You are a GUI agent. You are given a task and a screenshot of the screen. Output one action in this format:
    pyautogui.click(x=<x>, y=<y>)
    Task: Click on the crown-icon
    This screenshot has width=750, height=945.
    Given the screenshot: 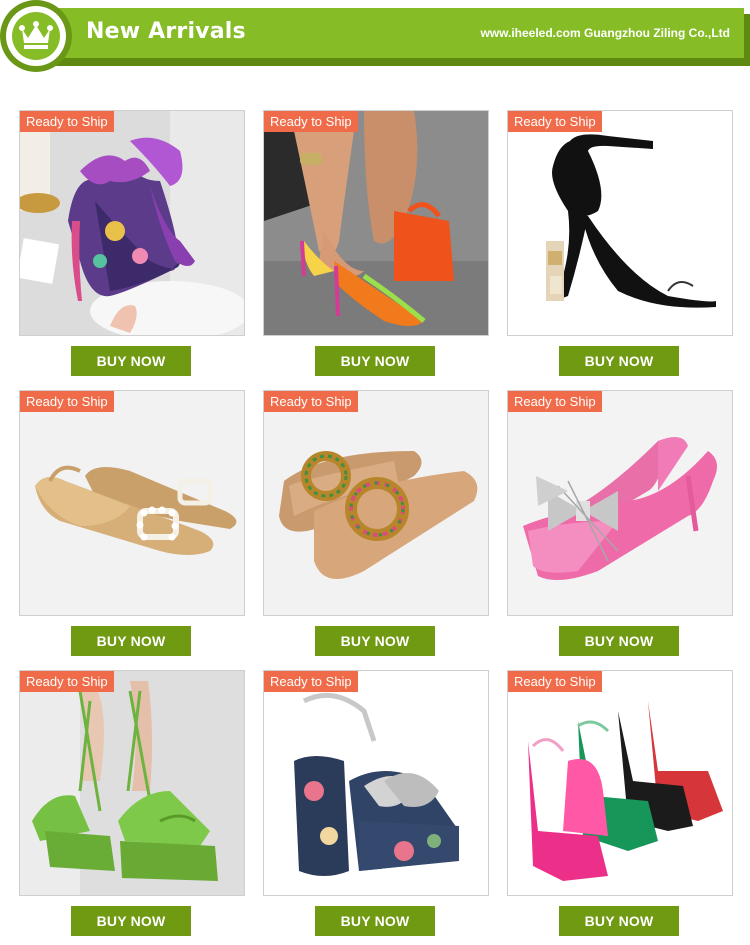 What is the action you would take?
    pyautogui.click(x=36, y=35)
    